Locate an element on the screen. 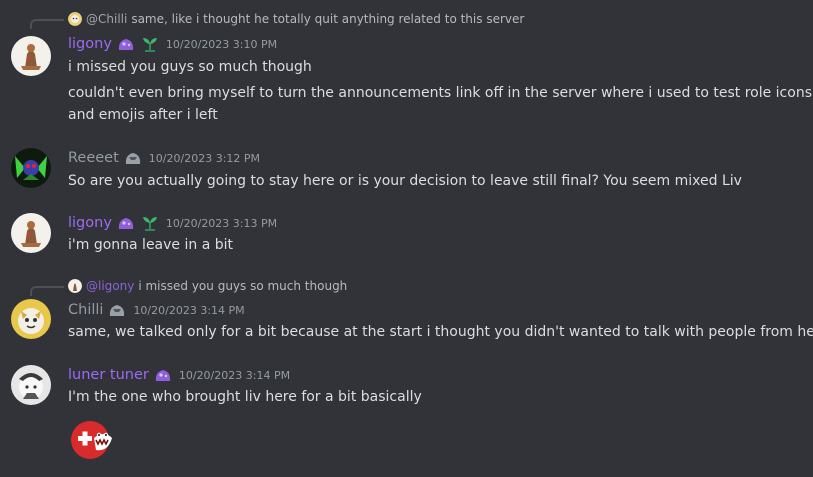 The height and width of the screenshot is (477, 813). message-header: luner tuner 10/20/2023 3:14 PM is located at coordinates (179, 375).